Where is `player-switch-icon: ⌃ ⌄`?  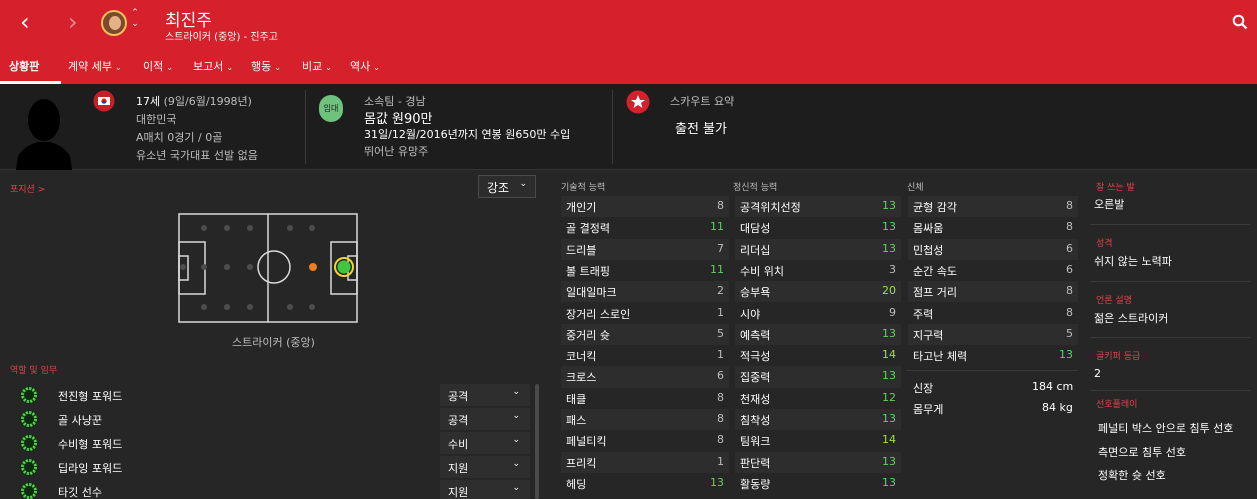 player-switch-icon: ⌃ ⌄ is located at coordinates (135, 19).